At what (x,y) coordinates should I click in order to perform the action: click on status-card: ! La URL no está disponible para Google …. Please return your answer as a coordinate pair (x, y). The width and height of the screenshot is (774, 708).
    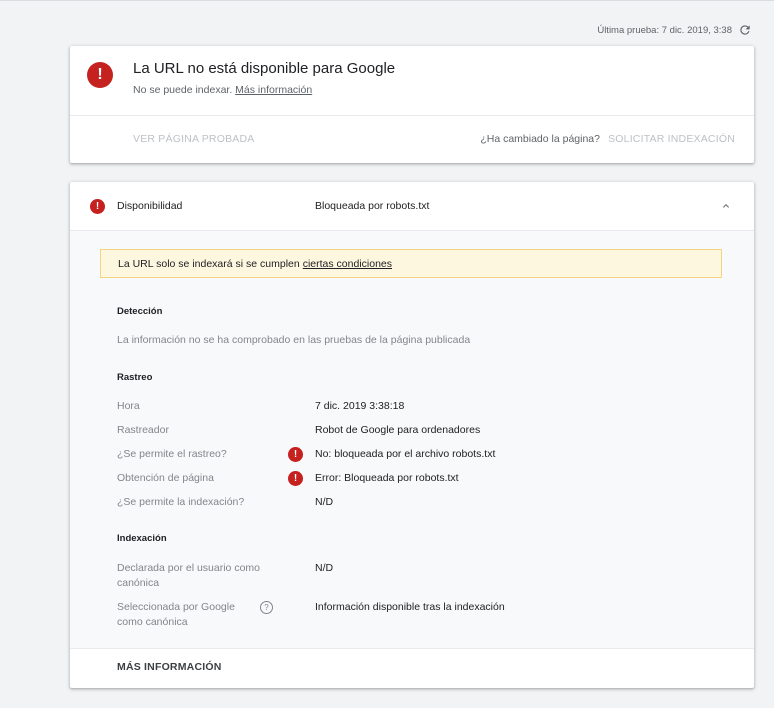
    Looking at the image, I should click on (412, 104).